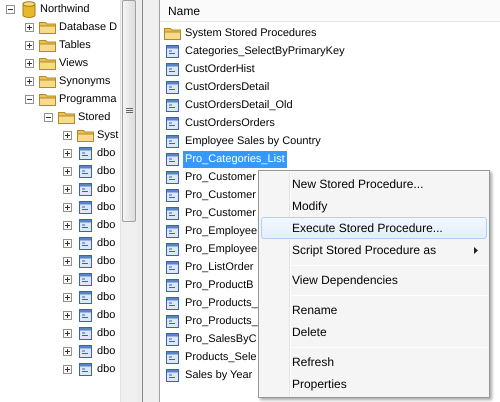  I want to click on list-item: System Stored Procedures, so click(250, 33).